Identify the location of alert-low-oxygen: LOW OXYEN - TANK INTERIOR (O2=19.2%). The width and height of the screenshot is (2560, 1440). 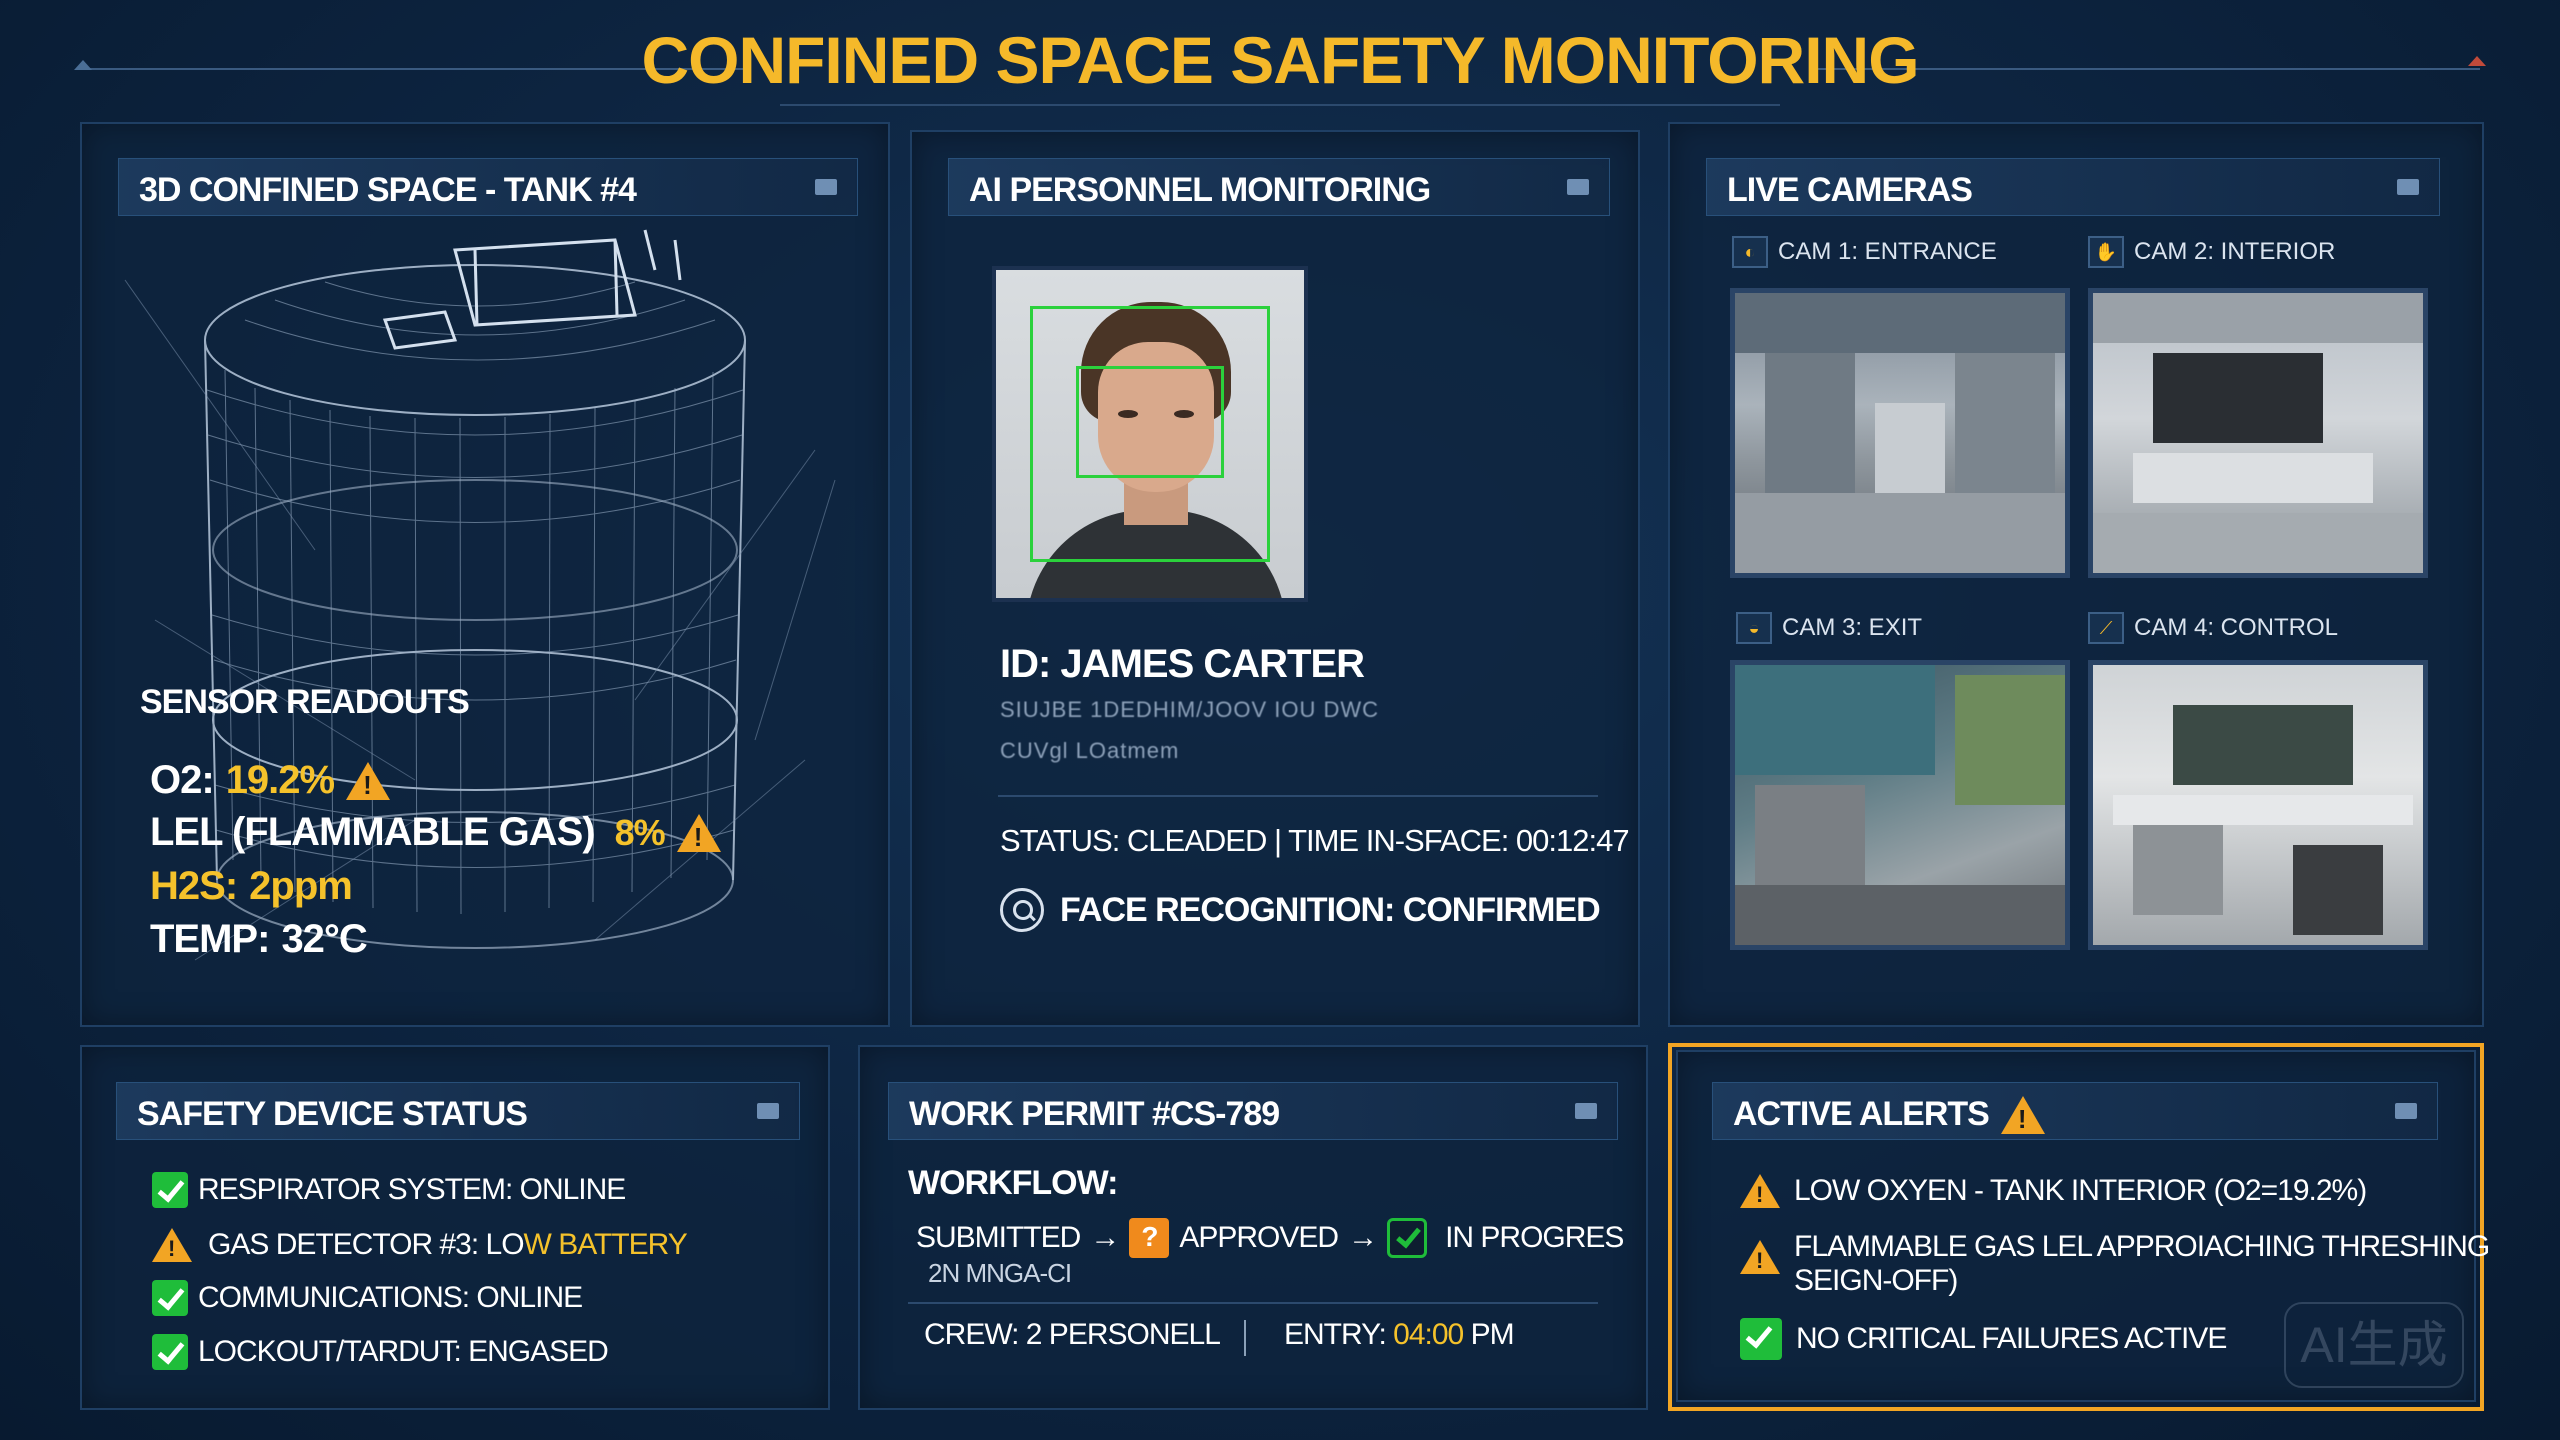
(2053, 1191).